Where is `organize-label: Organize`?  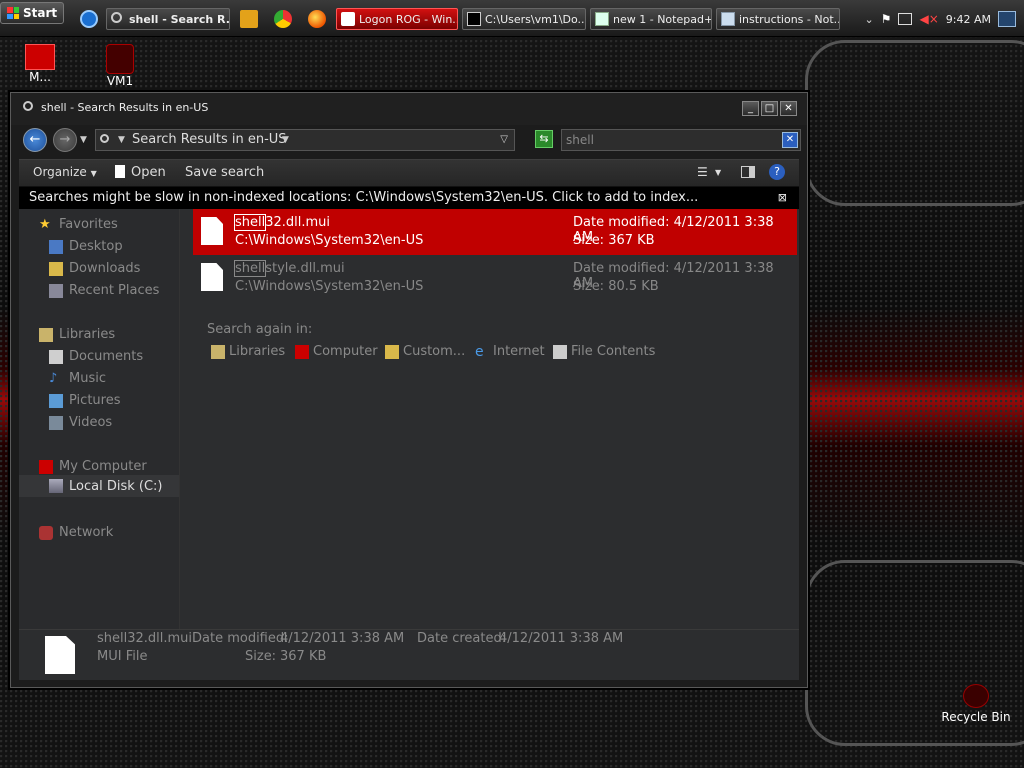
organize-label: Organize is located at coordinates (60, 172).